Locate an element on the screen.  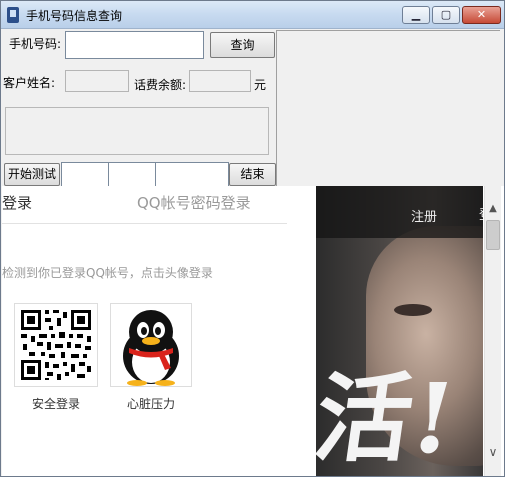
chevron-down-icon: ∨ is located at coordinates (493, 452).